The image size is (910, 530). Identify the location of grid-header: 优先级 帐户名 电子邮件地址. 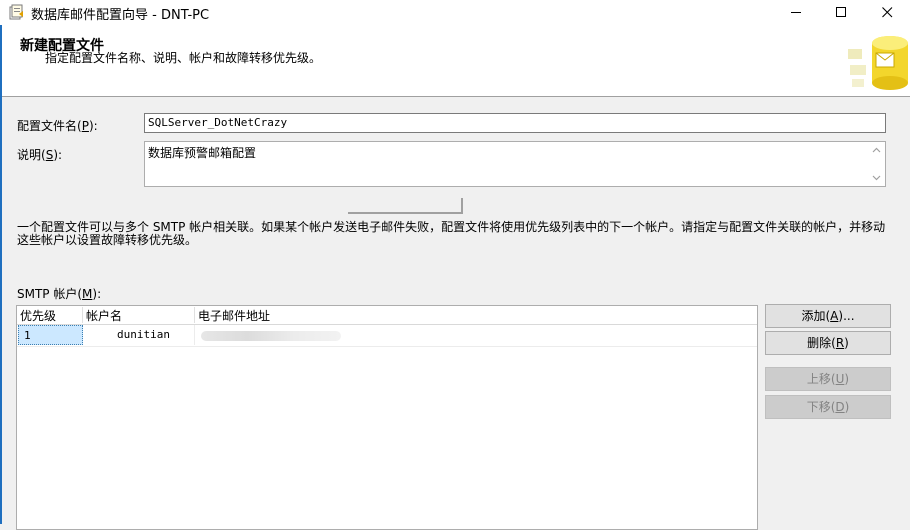
(387, 315).